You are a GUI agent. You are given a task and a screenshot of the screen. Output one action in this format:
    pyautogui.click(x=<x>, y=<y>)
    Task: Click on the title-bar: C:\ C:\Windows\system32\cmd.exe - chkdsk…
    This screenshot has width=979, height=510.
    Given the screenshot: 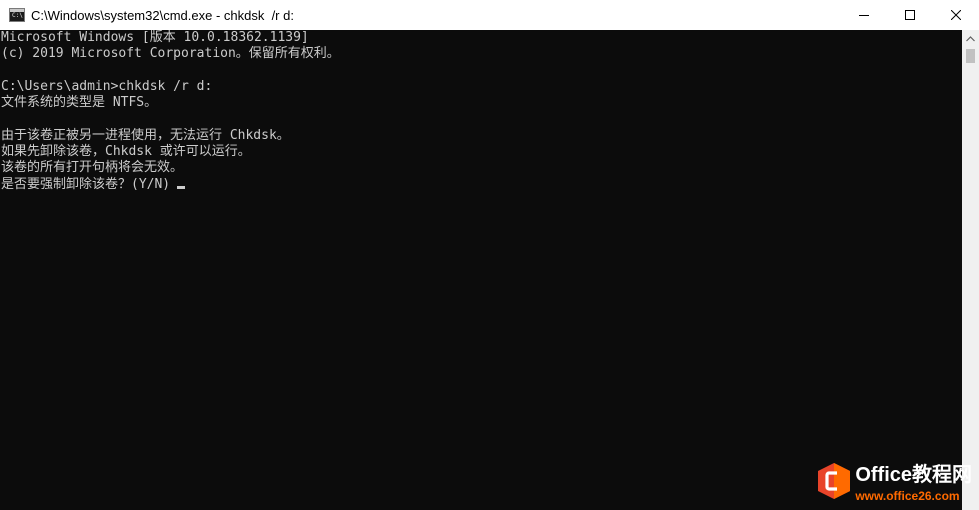 What is the action you would take?
    pyautogui.click(x=489, y=15)
    